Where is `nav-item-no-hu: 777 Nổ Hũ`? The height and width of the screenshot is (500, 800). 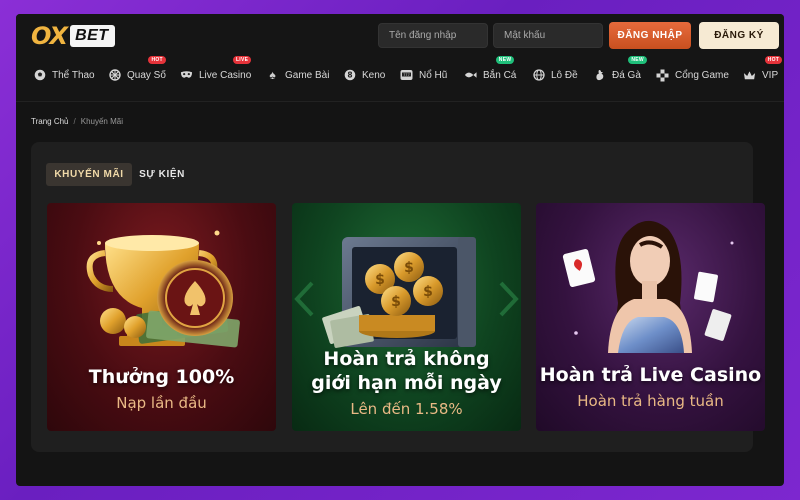
nav-item-no-hu: 777 Nổ Hũ is located at coordinates (423, 75).